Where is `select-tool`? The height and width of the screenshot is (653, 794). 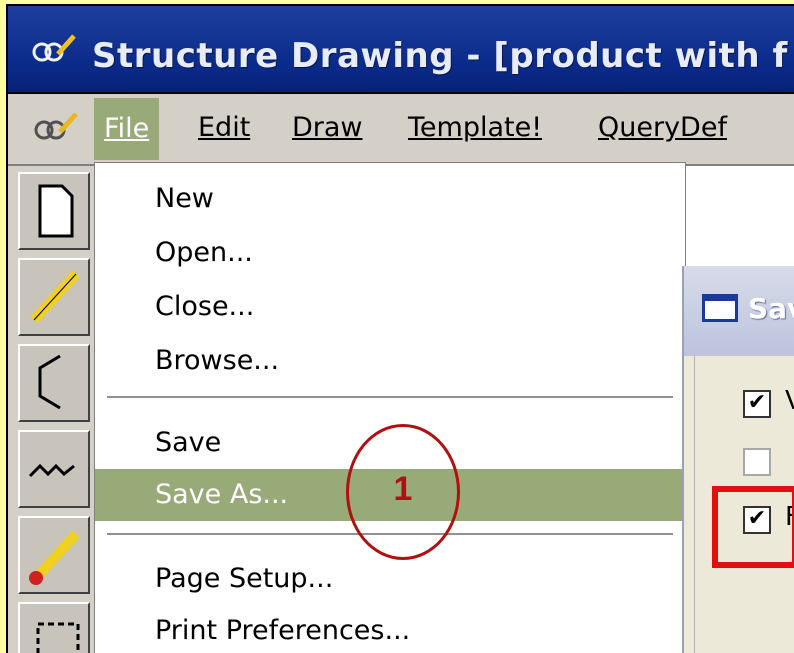 select-tool is located at coordinates (54, 627).